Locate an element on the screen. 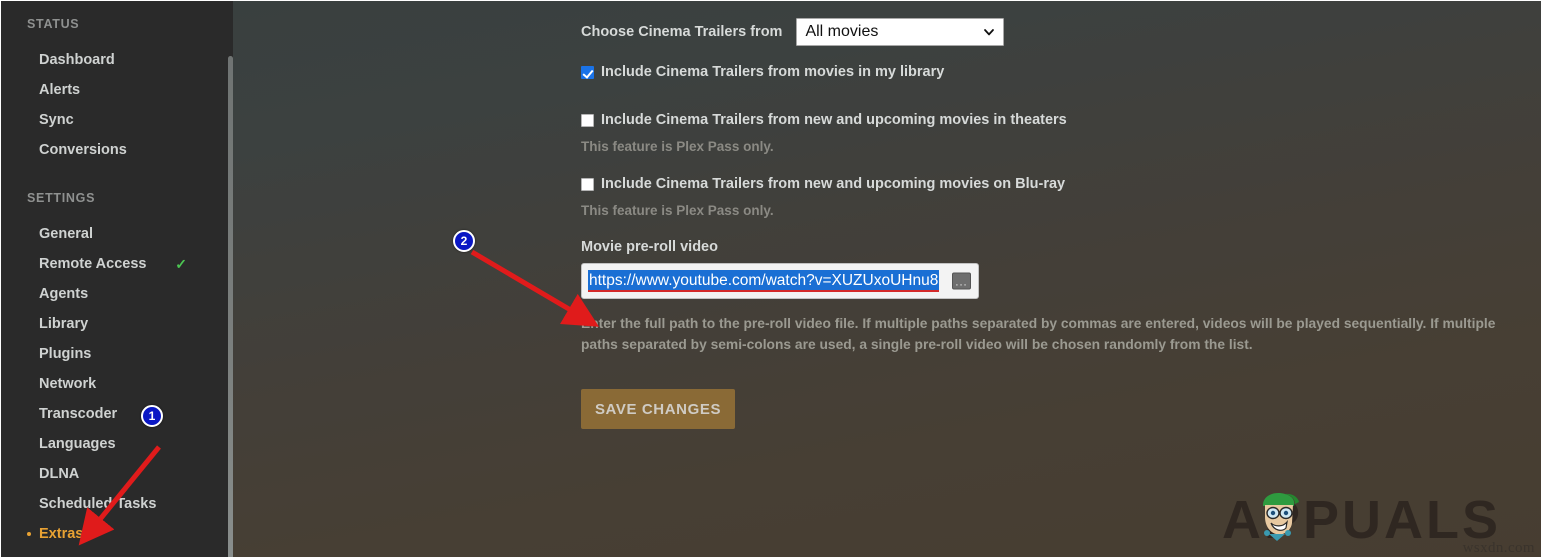 The image size is (1542, 558). sidebar-item-conversions: Conversions is located at coordinates (117, 150).